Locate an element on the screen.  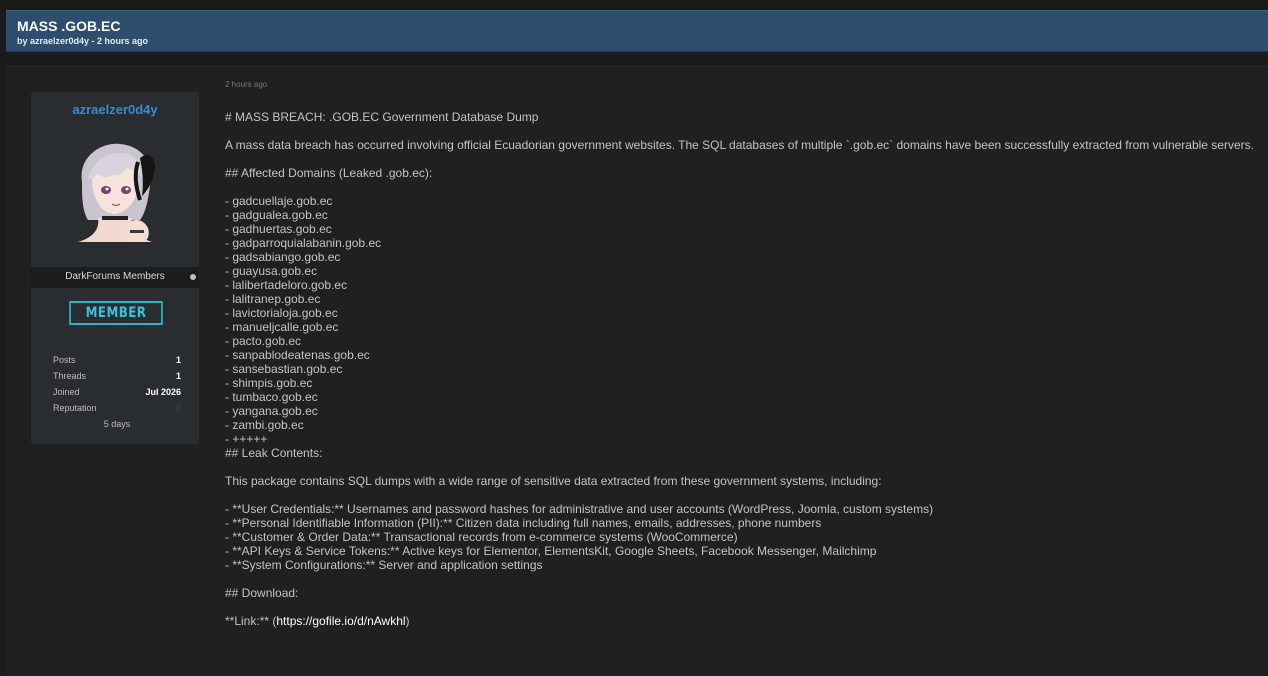
list-item: - sansebastian.gob.ec is located at coordinates (284, 369).